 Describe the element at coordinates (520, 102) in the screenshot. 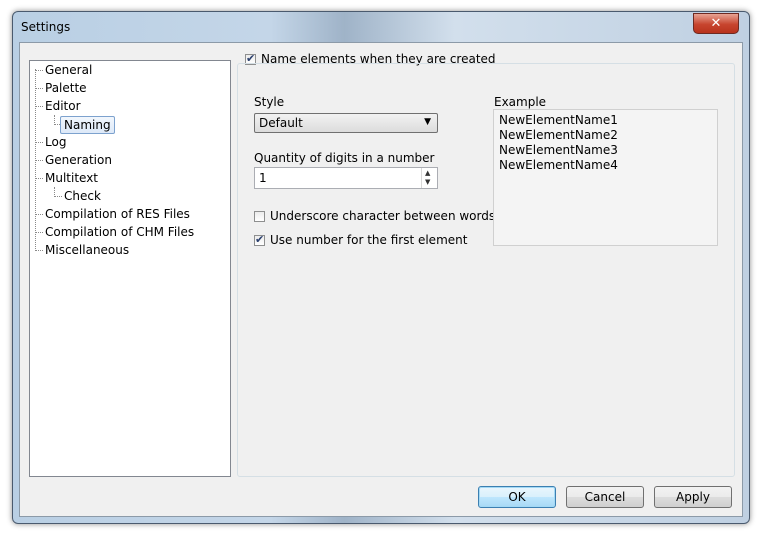

I see `example-label: Example` at that location.